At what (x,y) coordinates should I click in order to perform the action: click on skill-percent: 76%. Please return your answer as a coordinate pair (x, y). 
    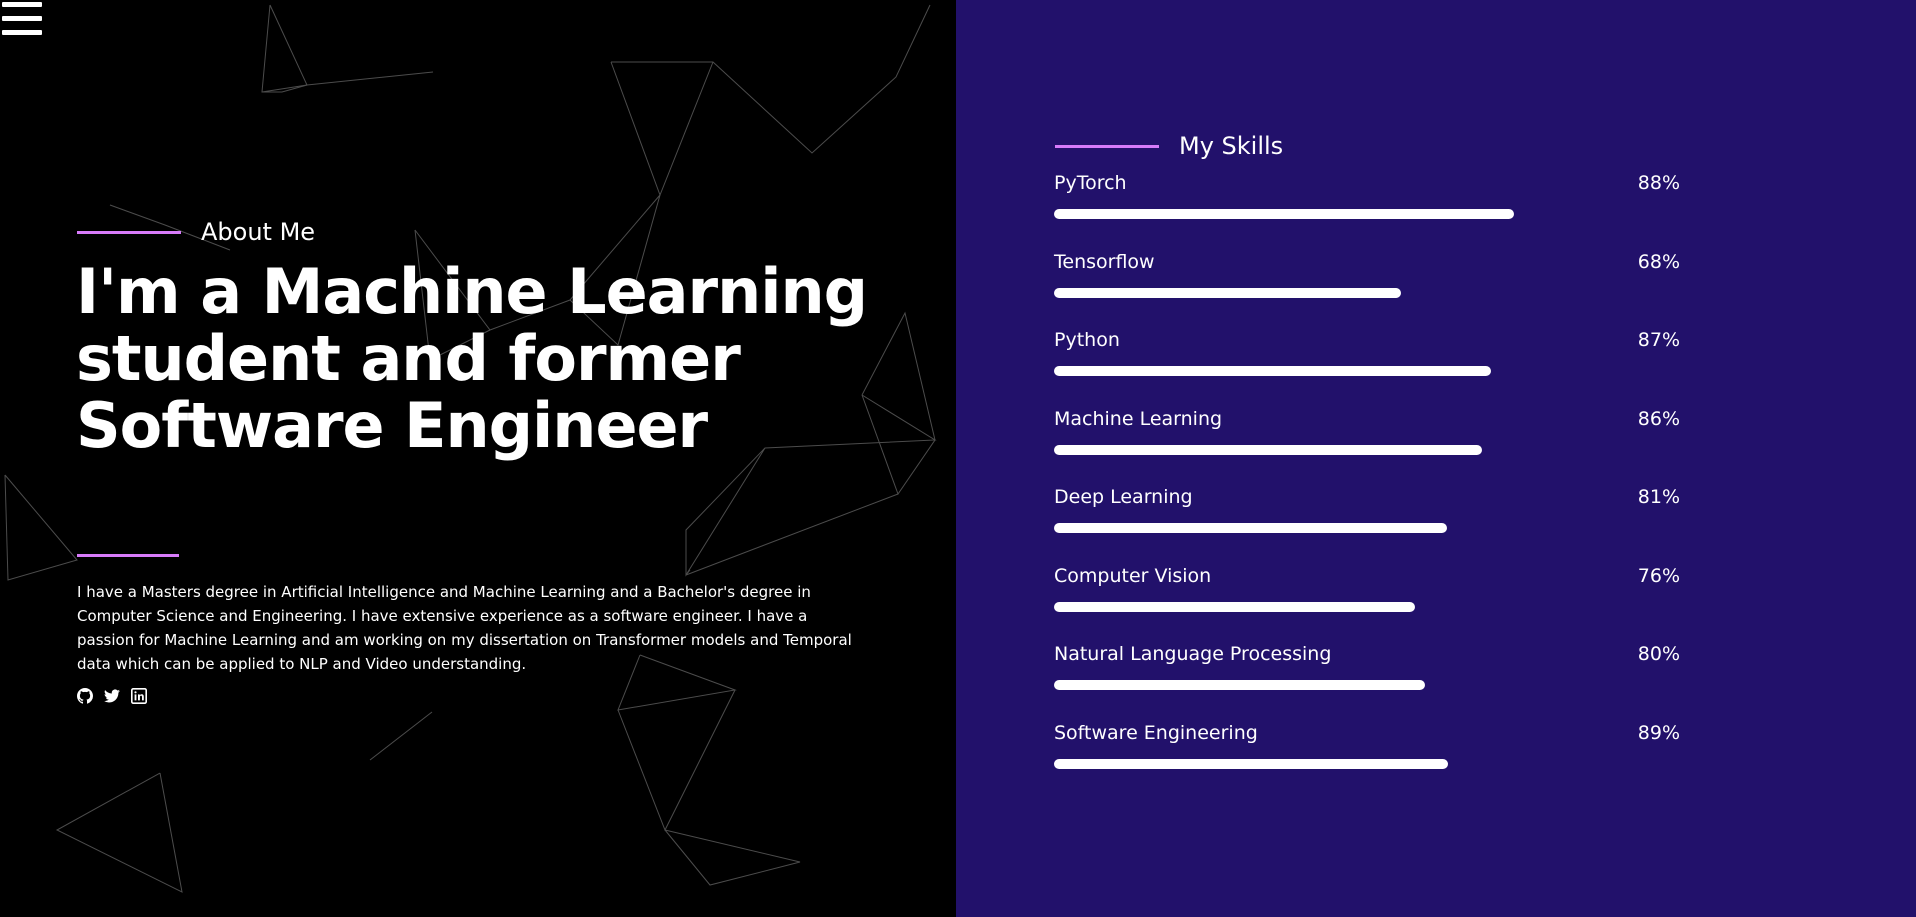
    Looking at the image, I should click on (1658, 575).